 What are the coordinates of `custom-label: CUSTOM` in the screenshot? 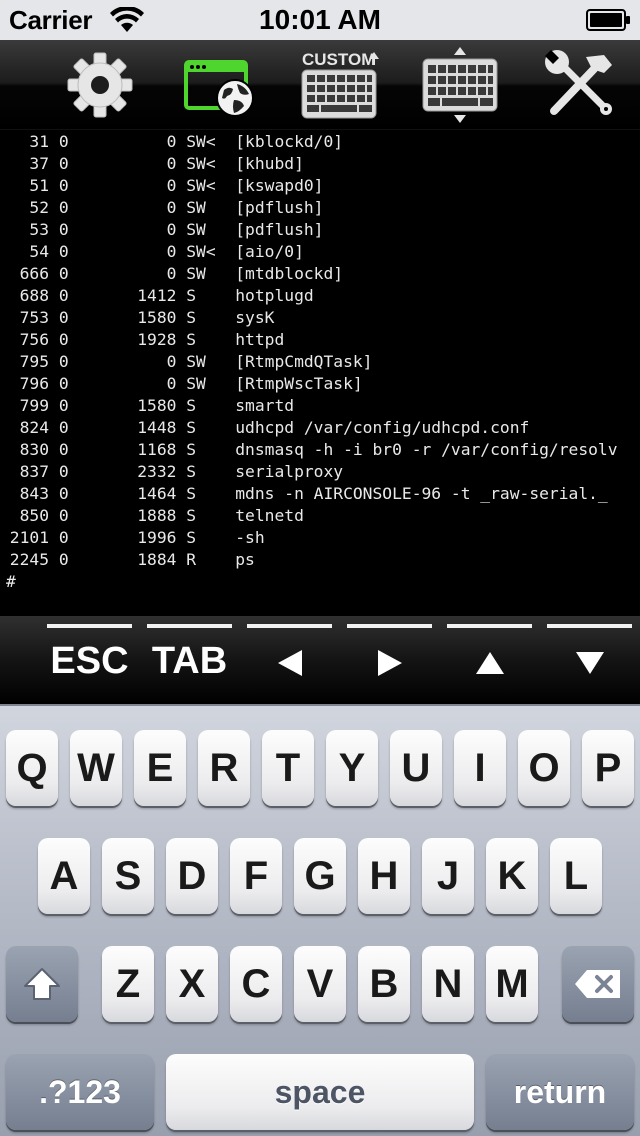 It's located at (338, 59).